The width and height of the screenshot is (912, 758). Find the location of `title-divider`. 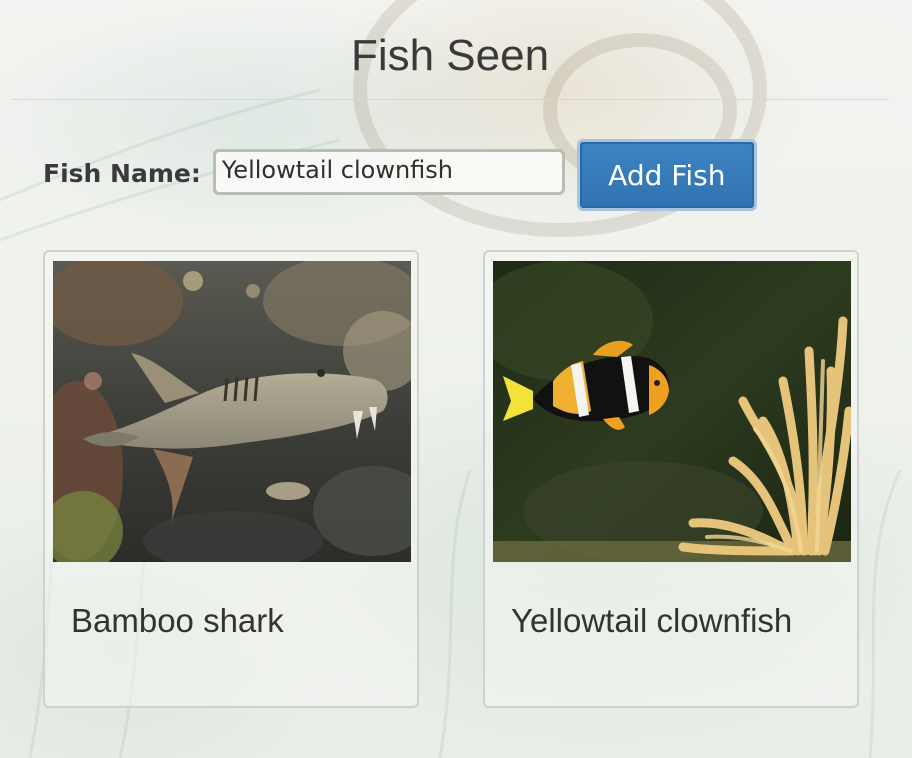

title-divider is located at coordinates (450, 99).